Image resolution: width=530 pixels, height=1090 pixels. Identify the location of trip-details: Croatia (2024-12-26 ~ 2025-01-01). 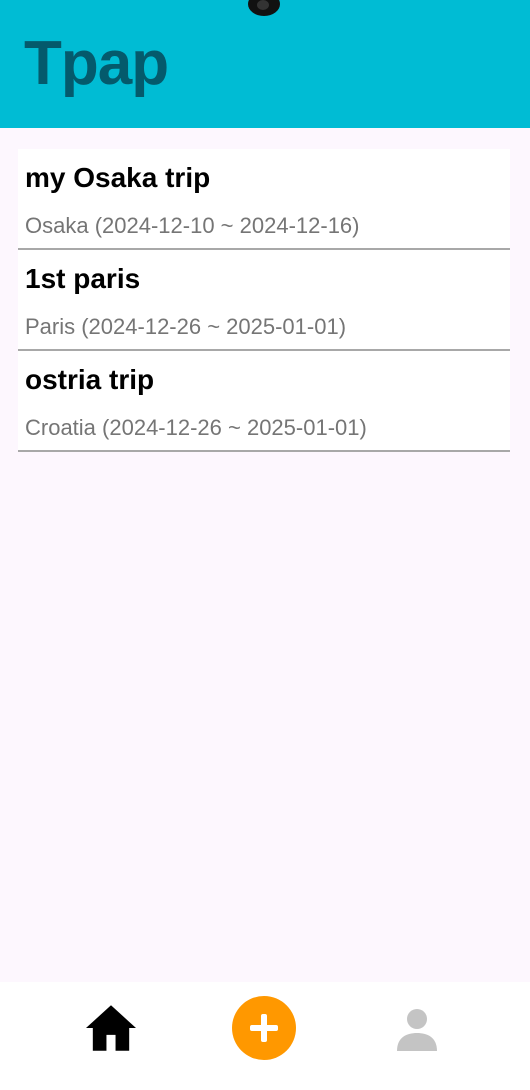
(196, 427).